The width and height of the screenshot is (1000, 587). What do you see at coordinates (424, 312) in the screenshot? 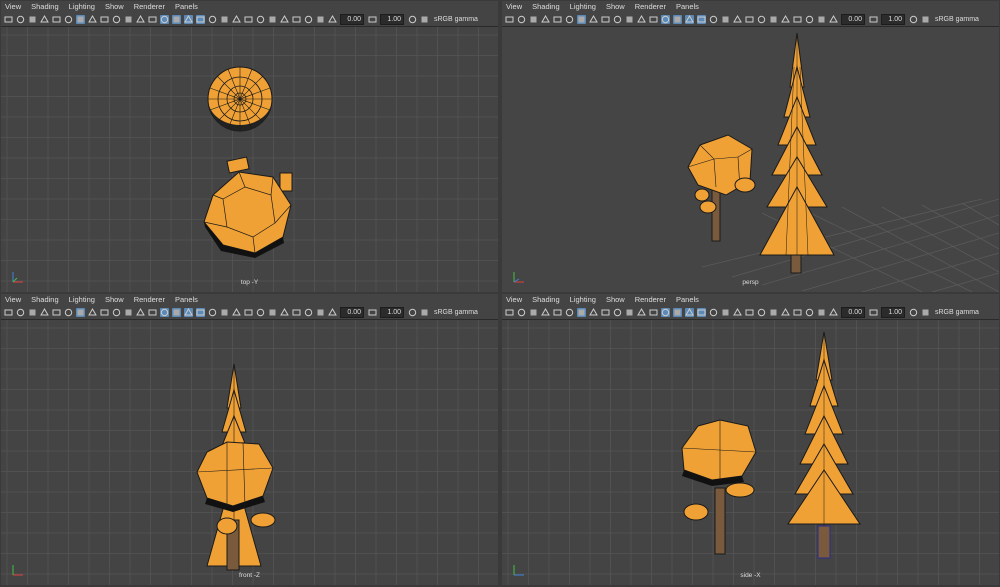
I see `colorspace-icon` at bounding box center [424, 312].